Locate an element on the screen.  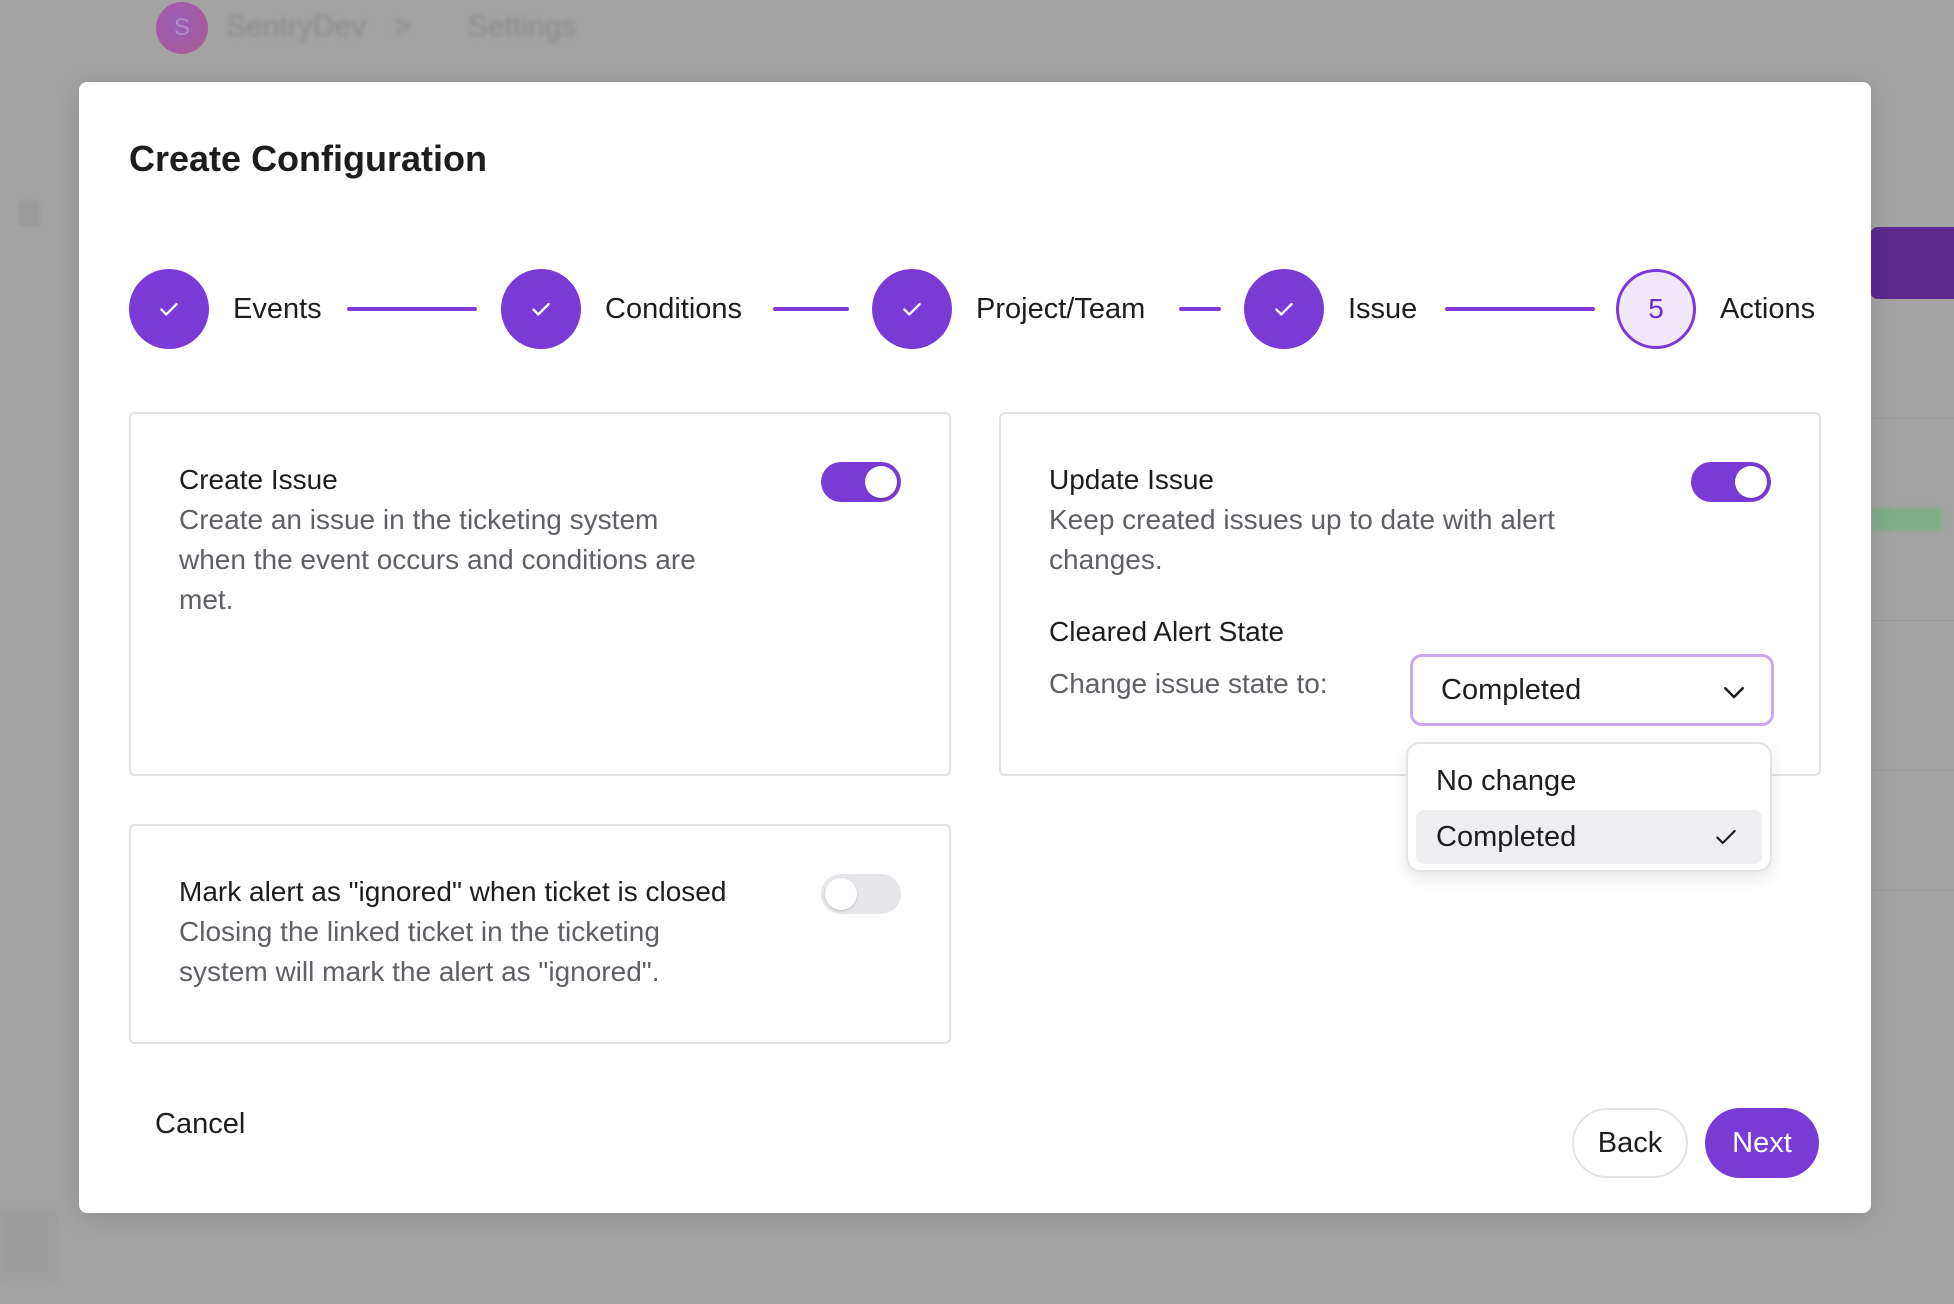
step-issue: Issue is located at coordinates (1330, 309).